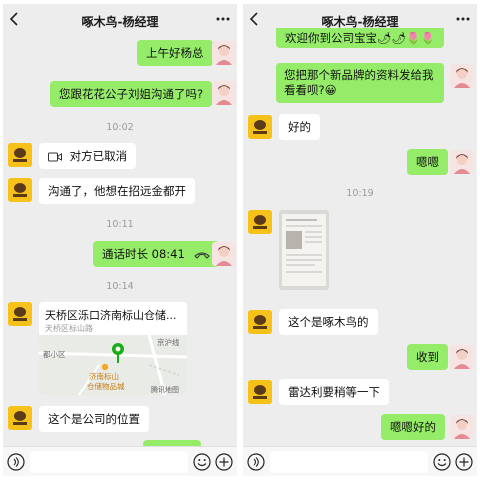 The width and height of the screenshot is (480, 480). Describe the element at coordinates (113, 365) in the screenshot. I see `location-map: 都小区 济南标山 仓储物品城 京沪线 腾讯地图` at that location.